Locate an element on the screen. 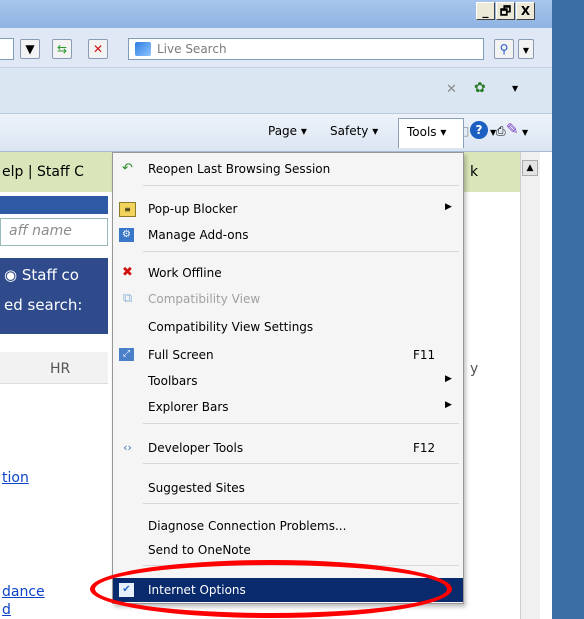  menu-item-label: Developer Tools is located at coordinates (196, 448).